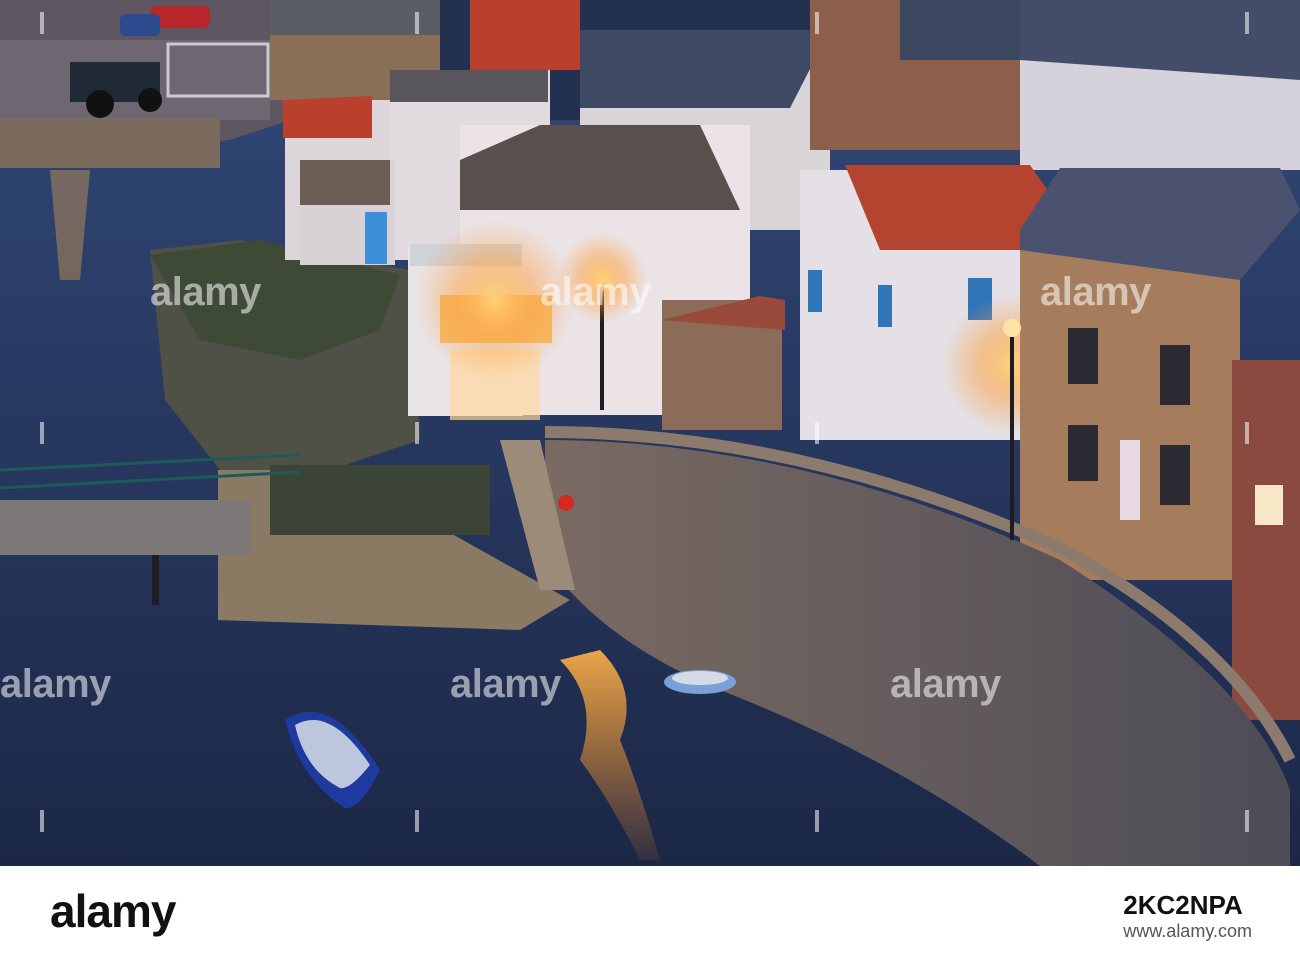  Describe the element at coordinates (1266, 540) in the screenshot. I see `brick-house` at that location.